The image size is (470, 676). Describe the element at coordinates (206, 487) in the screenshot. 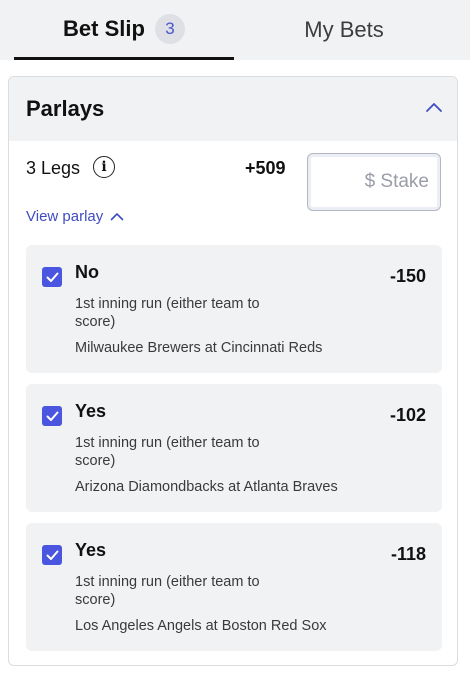

I see `leg-event: Arizona Diamondbacks at Atlanta Braves` at that location.